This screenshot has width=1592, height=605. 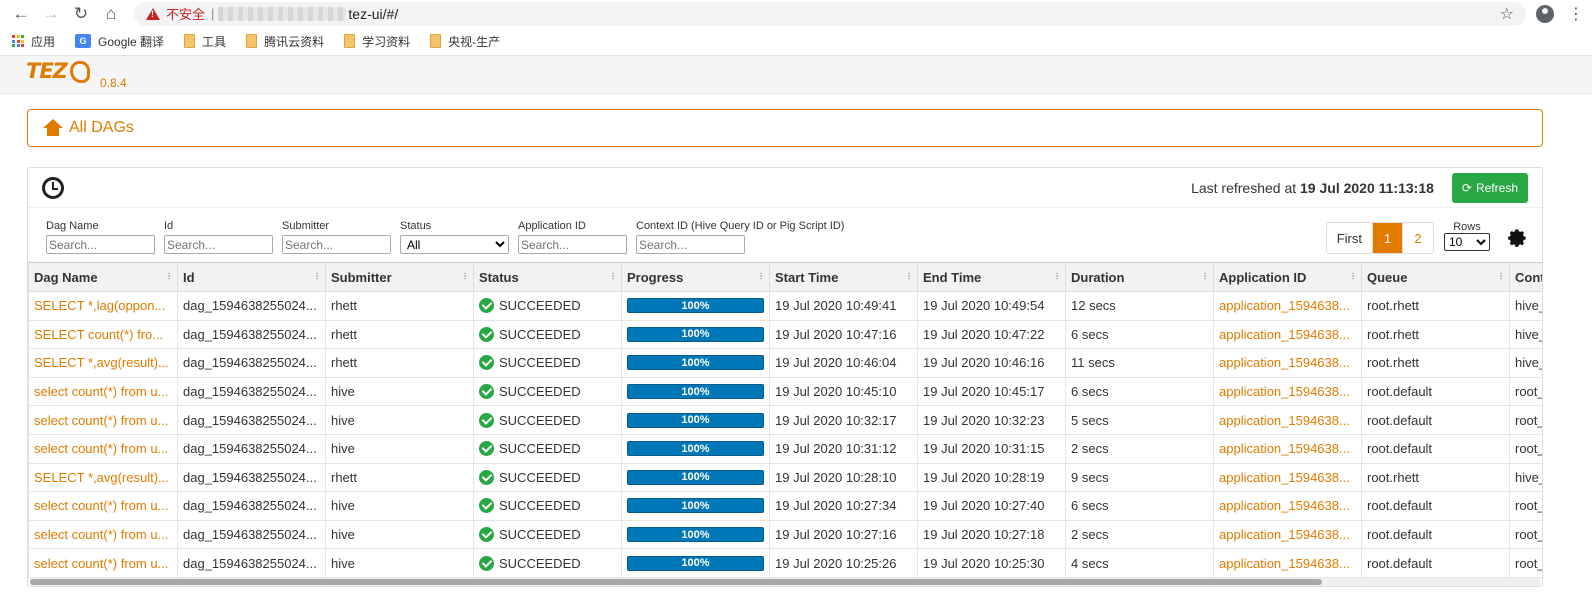 I want to click on home-icon, so click(x=53, y=128).